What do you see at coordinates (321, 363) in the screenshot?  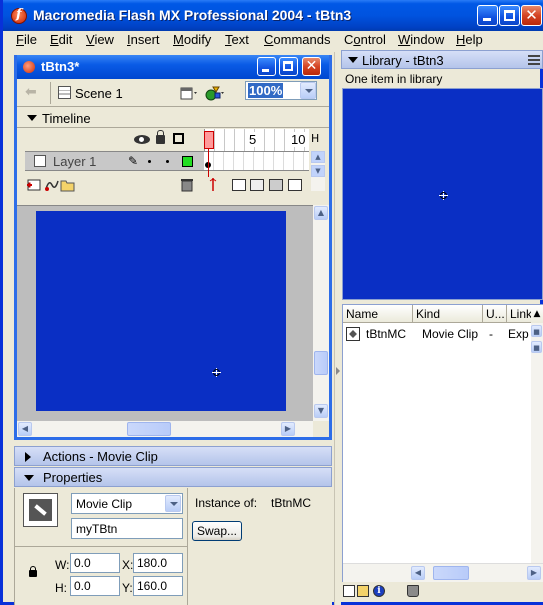 I see `vertical-scroll-thumb` at bounding box center [321, 363].